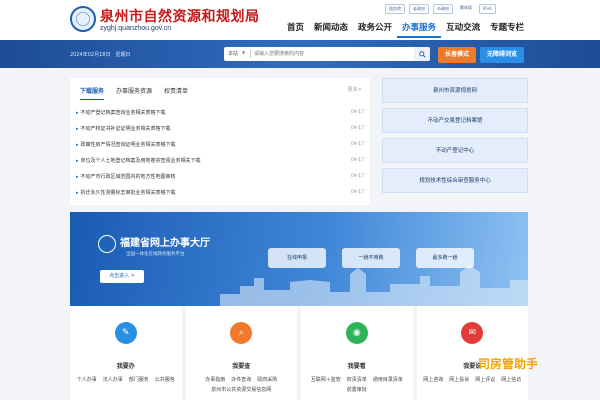  Describe the element at coordinates (472, 333) in the screenshot. I see `chat-icon: ✉` at that location.